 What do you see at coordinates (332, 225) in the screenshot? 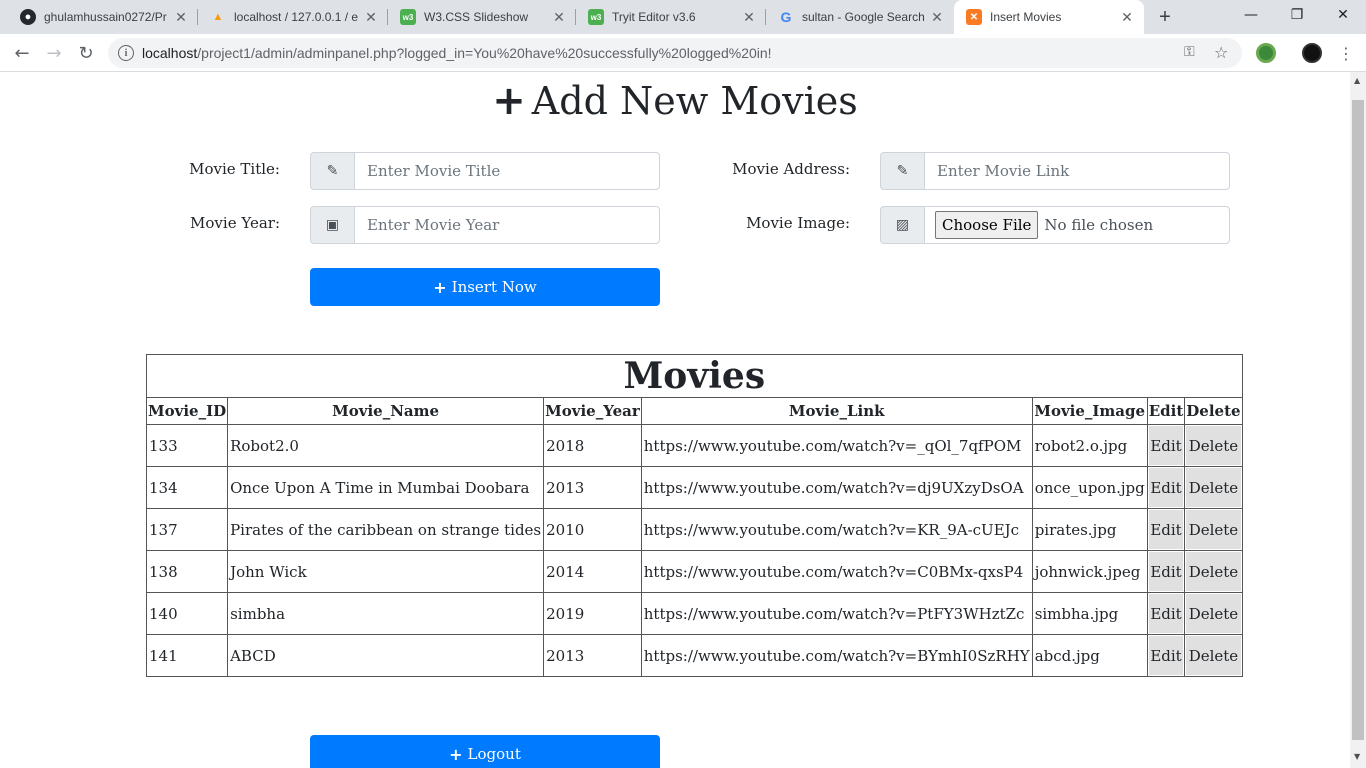
I see `money-icon: ▣` at bounding box center [332, 225].